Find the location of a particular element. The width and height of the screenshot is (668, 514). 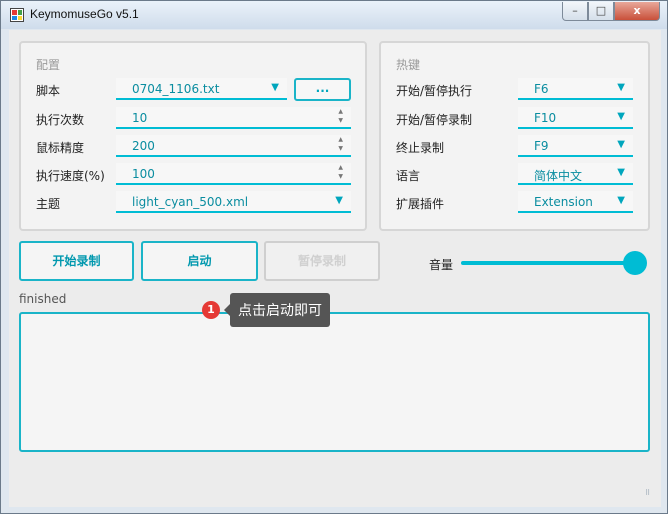

volume-label: 音量 is located at coordinates (441, 265).